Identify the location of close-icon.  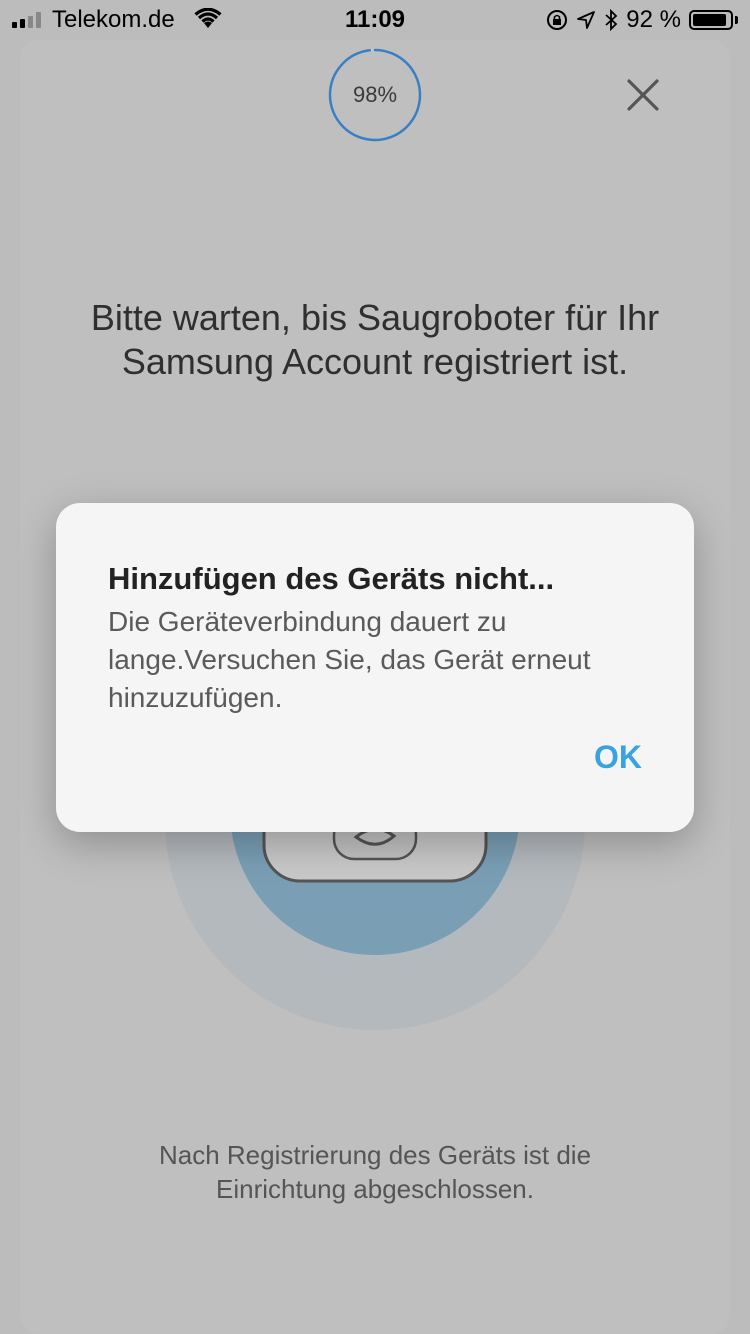
(643, 95).